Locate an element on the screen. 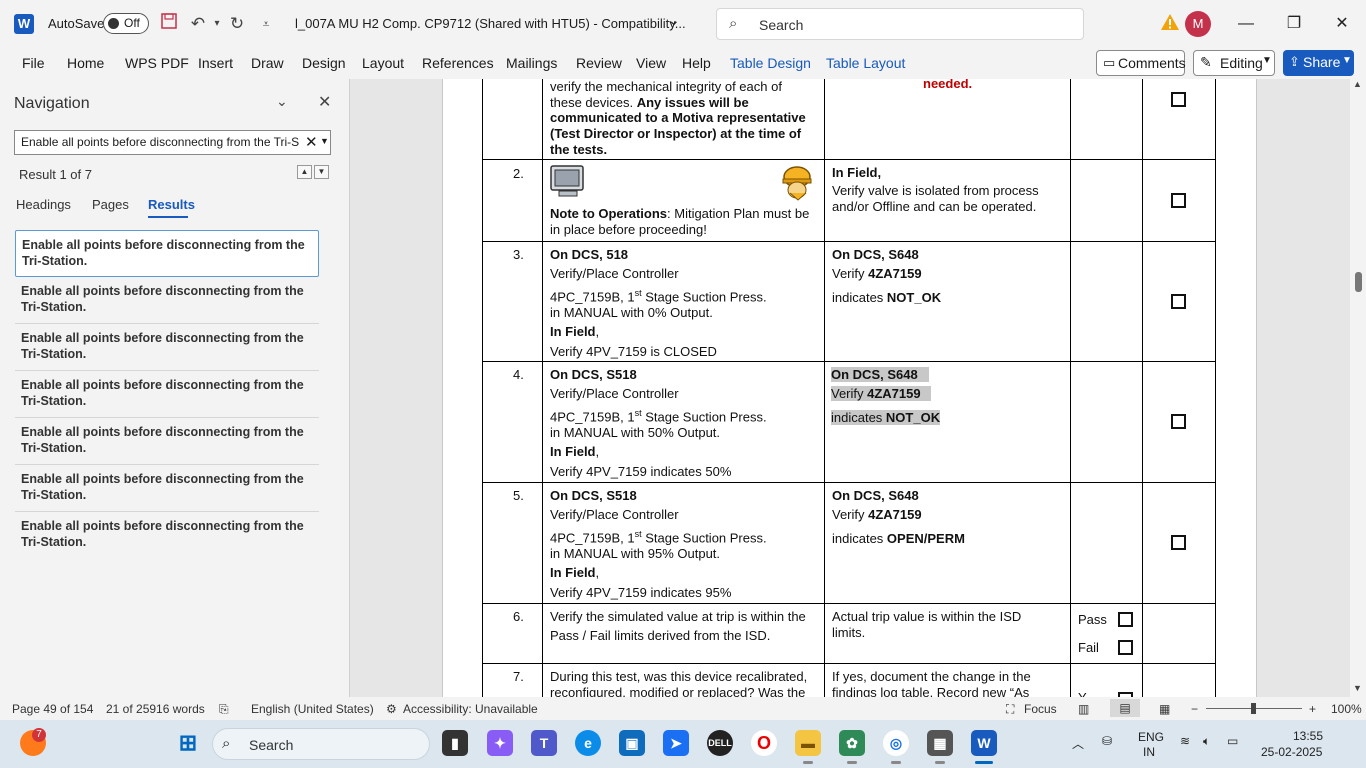 The image size is (1366, 768). tab-table-layout: Table Layout is located at coordinates (865, 63).